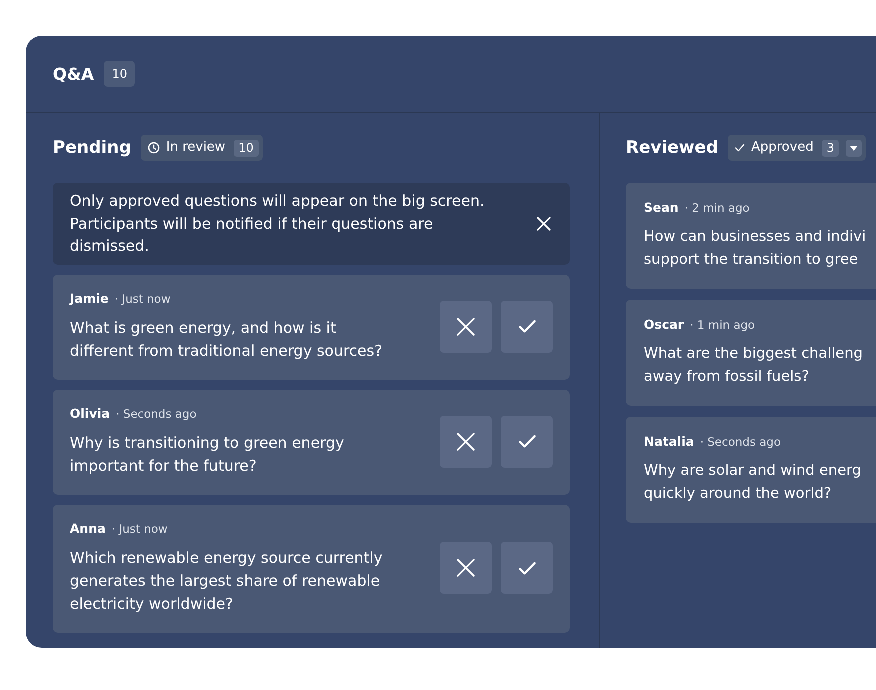 The width and height of the screenshot is (876, 690). Describe the element at coordinates (89, 298) in the screenshot. I see `author-name: Jamie` at that location.